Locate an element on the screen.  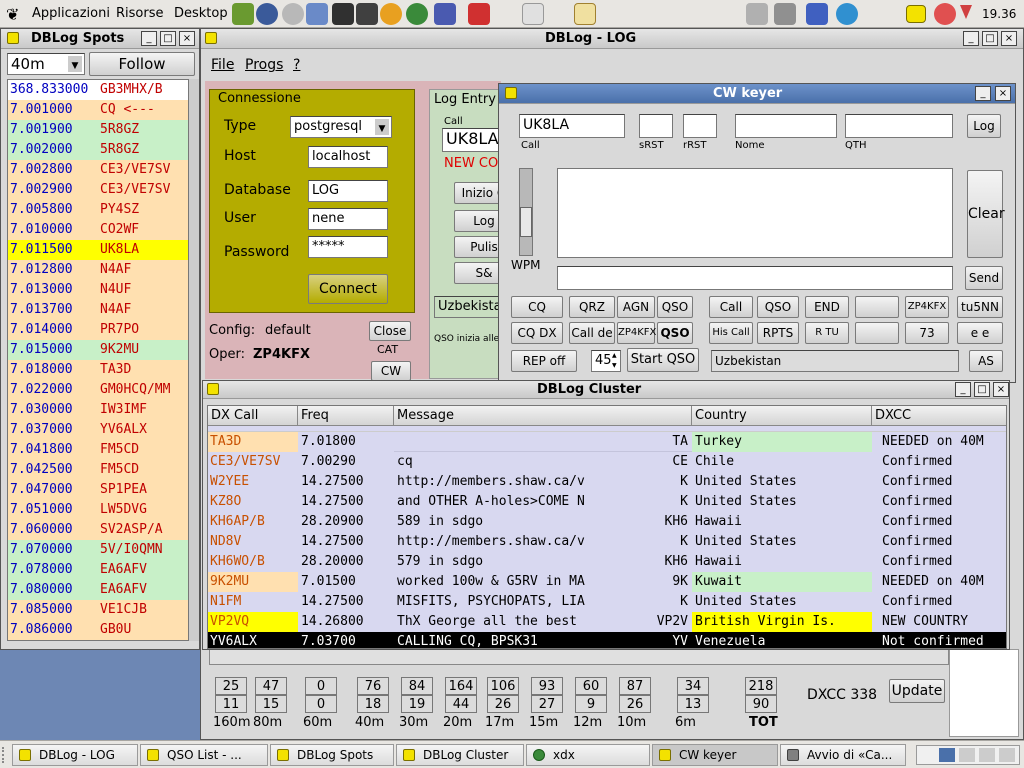
spot-row: 7.018000 TA3D is located at coordinates (98, 370).